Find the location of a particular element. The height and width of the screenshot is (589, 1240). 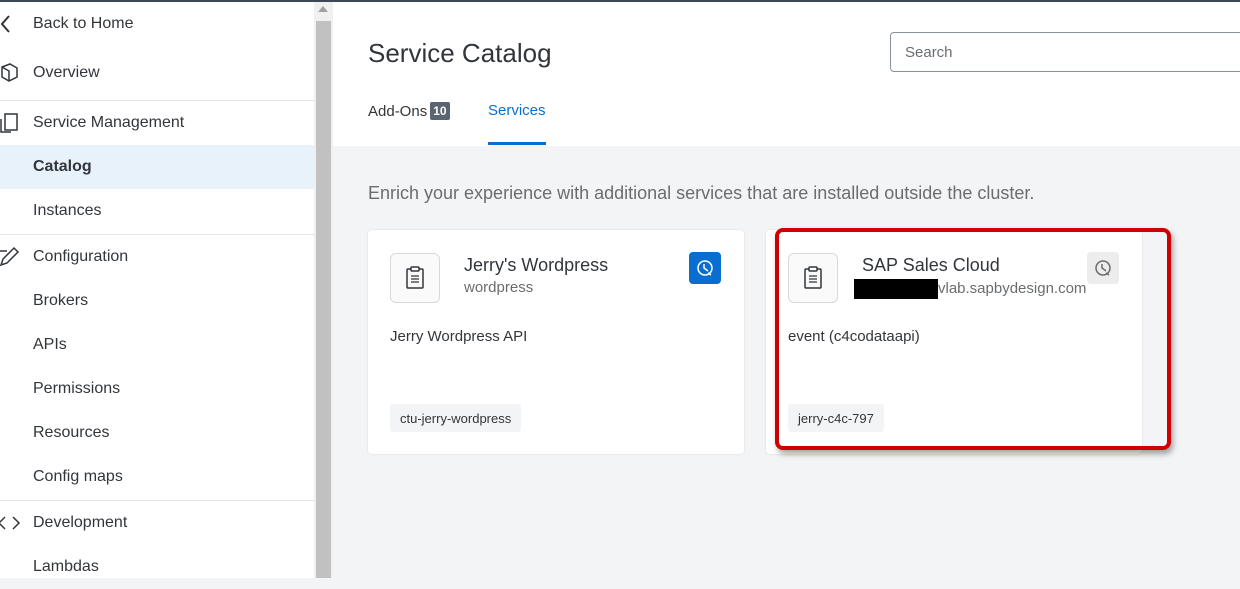

sidebar-item-label: Instances is located at coordinates (67, 210).